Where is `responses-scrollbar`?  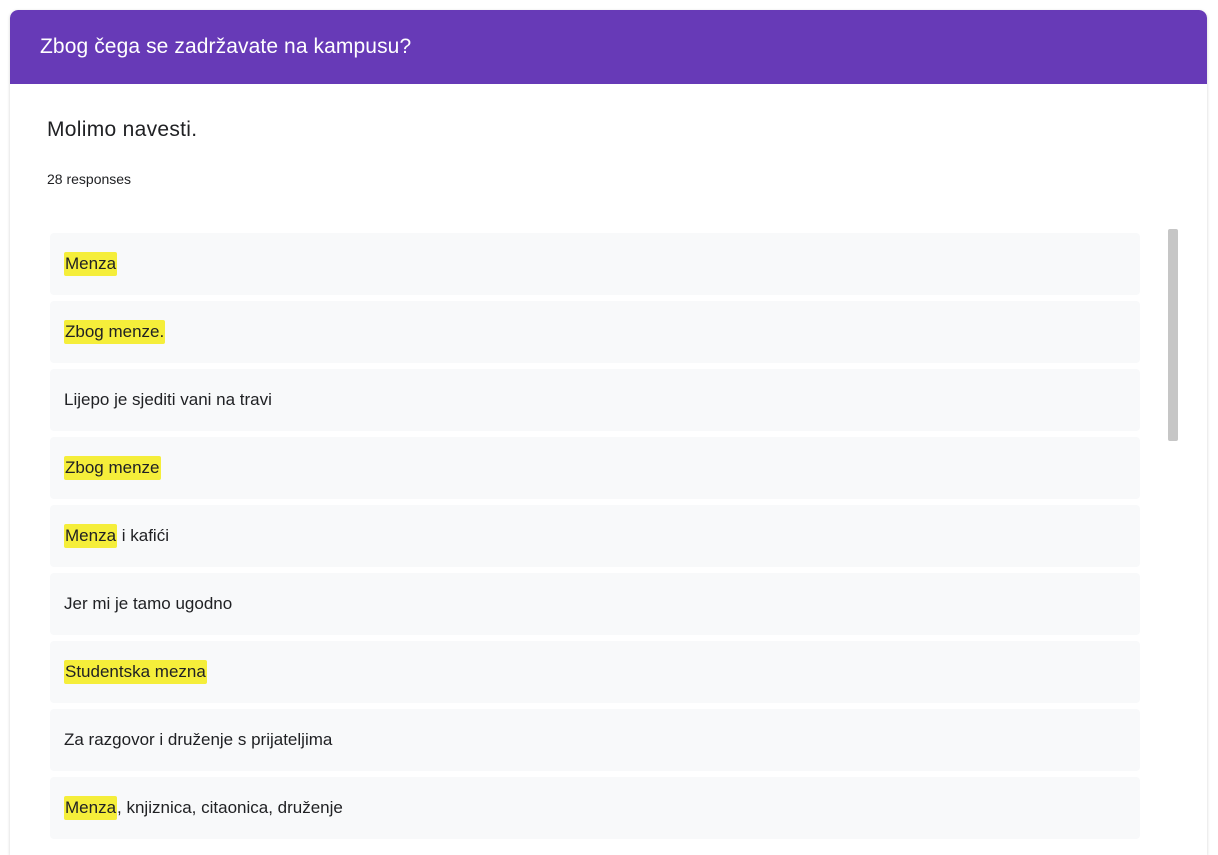
responses-scrollbar is located at coordinates (1172, 542).